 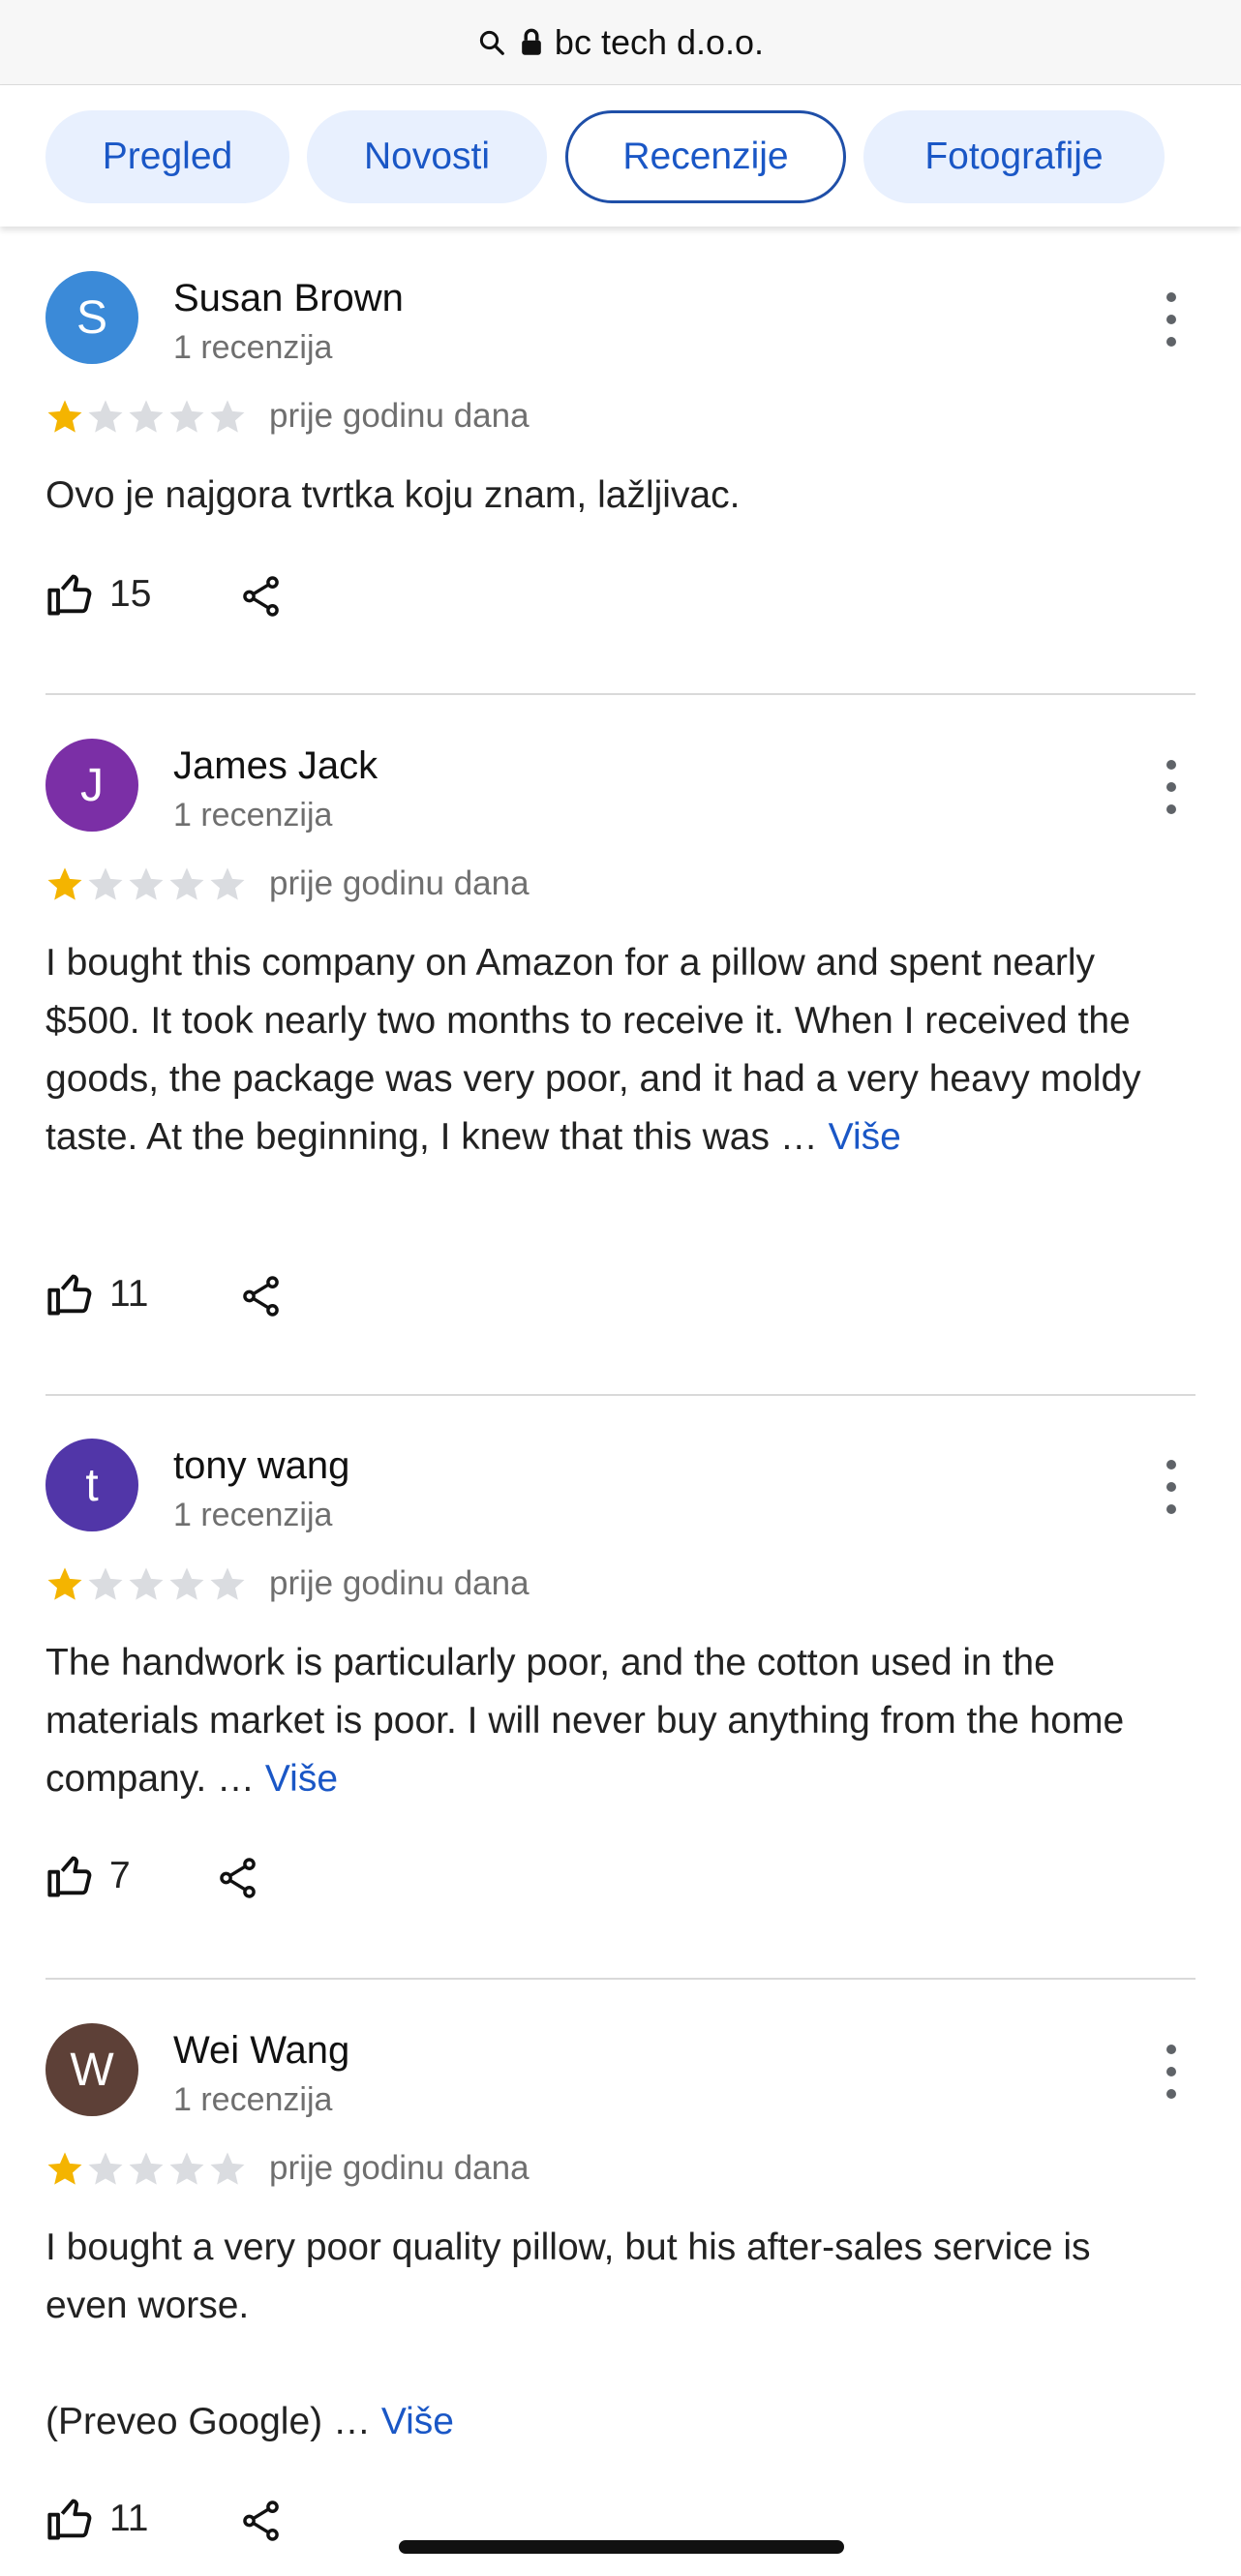 I want to click on avatar: t, so click(x=91, y=1485).